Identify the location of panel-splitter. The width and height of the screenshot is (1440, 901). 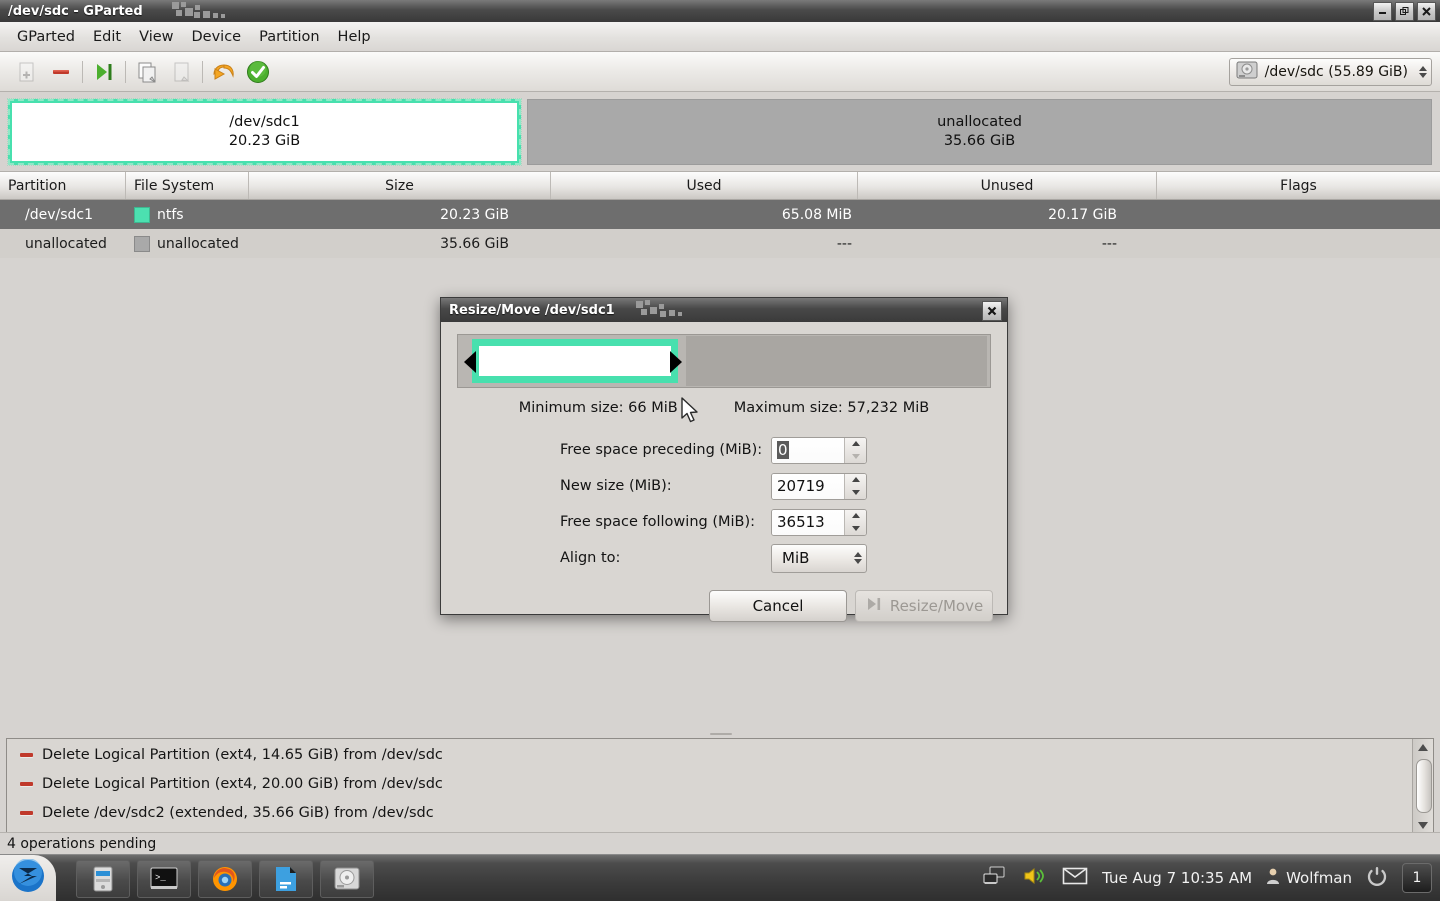
(720, 734).